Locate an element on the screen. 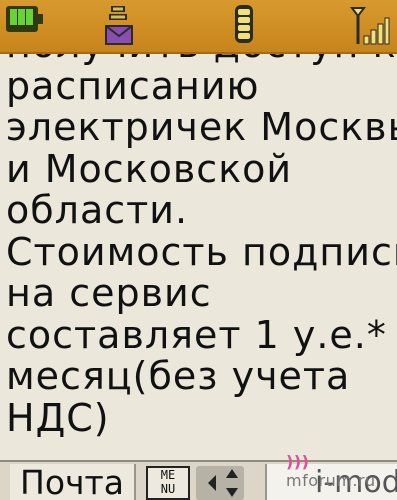  signal-strength-icon is located at coordinates (370, 26).